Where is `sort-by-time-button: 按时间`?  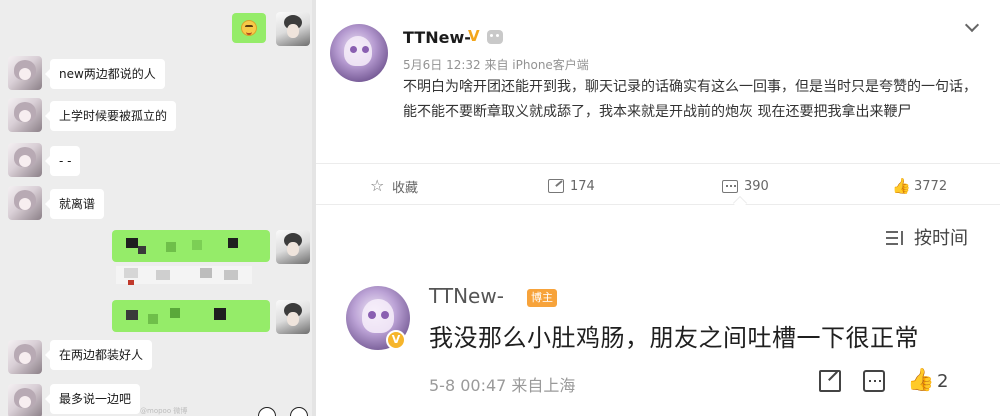 sort-by-time-button: 按时间 is located at coordinates (927, 237).